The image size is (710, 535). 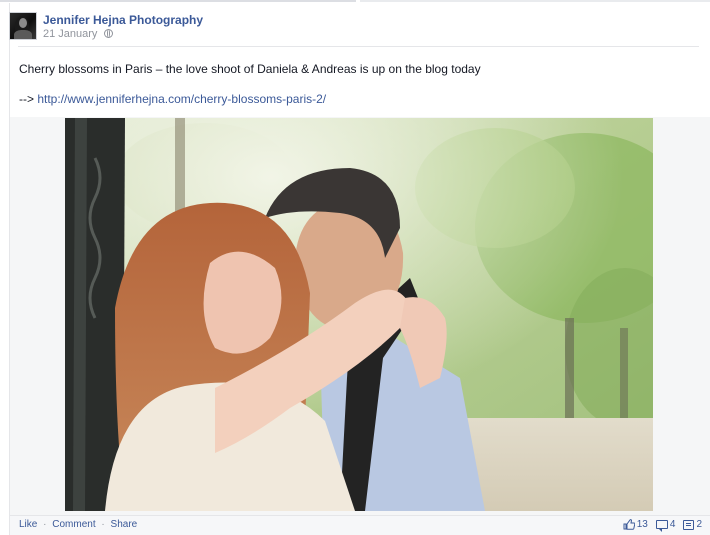 I want to click on post-action-bar: Like · Comment · Share 13 4 2, so click(x=360, y=525).